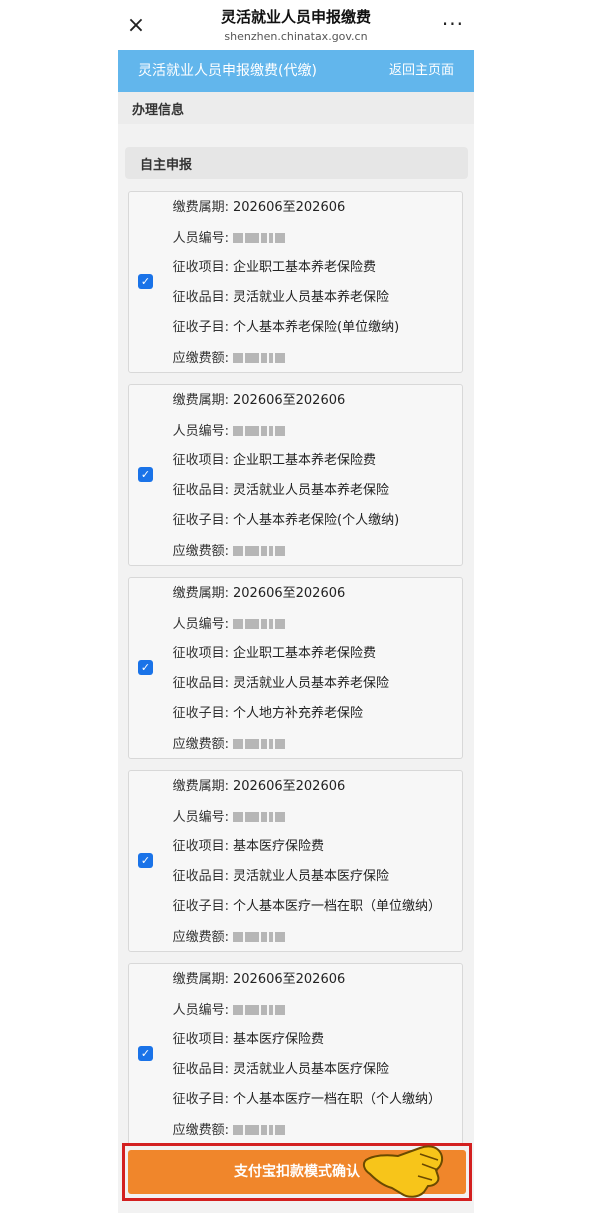  What do you see at coordinates (296, 163) in the screenshot?
I see `subsection-header: 自主申报` at bounding box center [296, 163].